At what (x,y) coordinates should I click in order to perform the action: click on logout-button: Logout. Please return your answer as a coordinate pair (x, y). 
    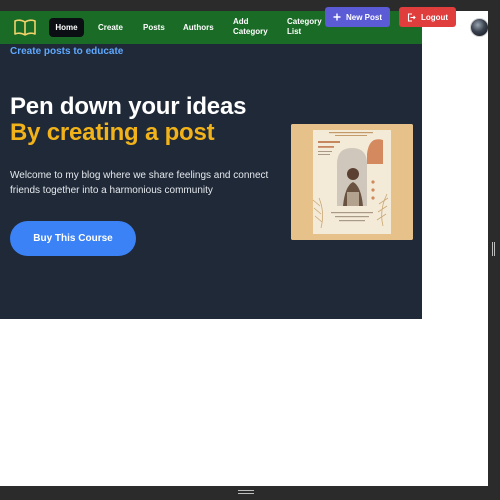
    Looking at the image, I should click on (427, 17).